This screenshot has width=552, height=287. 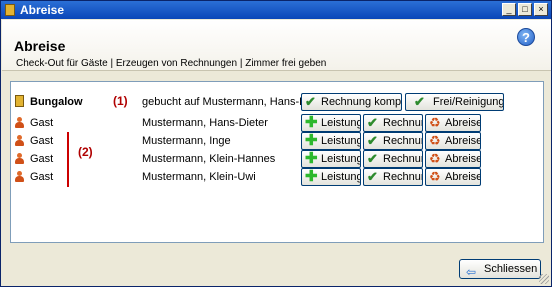 I want to click on close-door-icon: ⇦, so click(x=471, y=272).